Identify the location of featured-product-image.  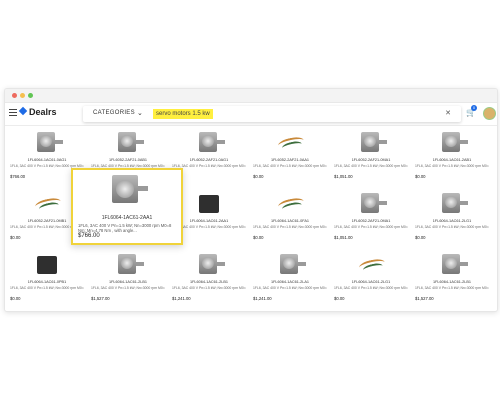
(127, 190).